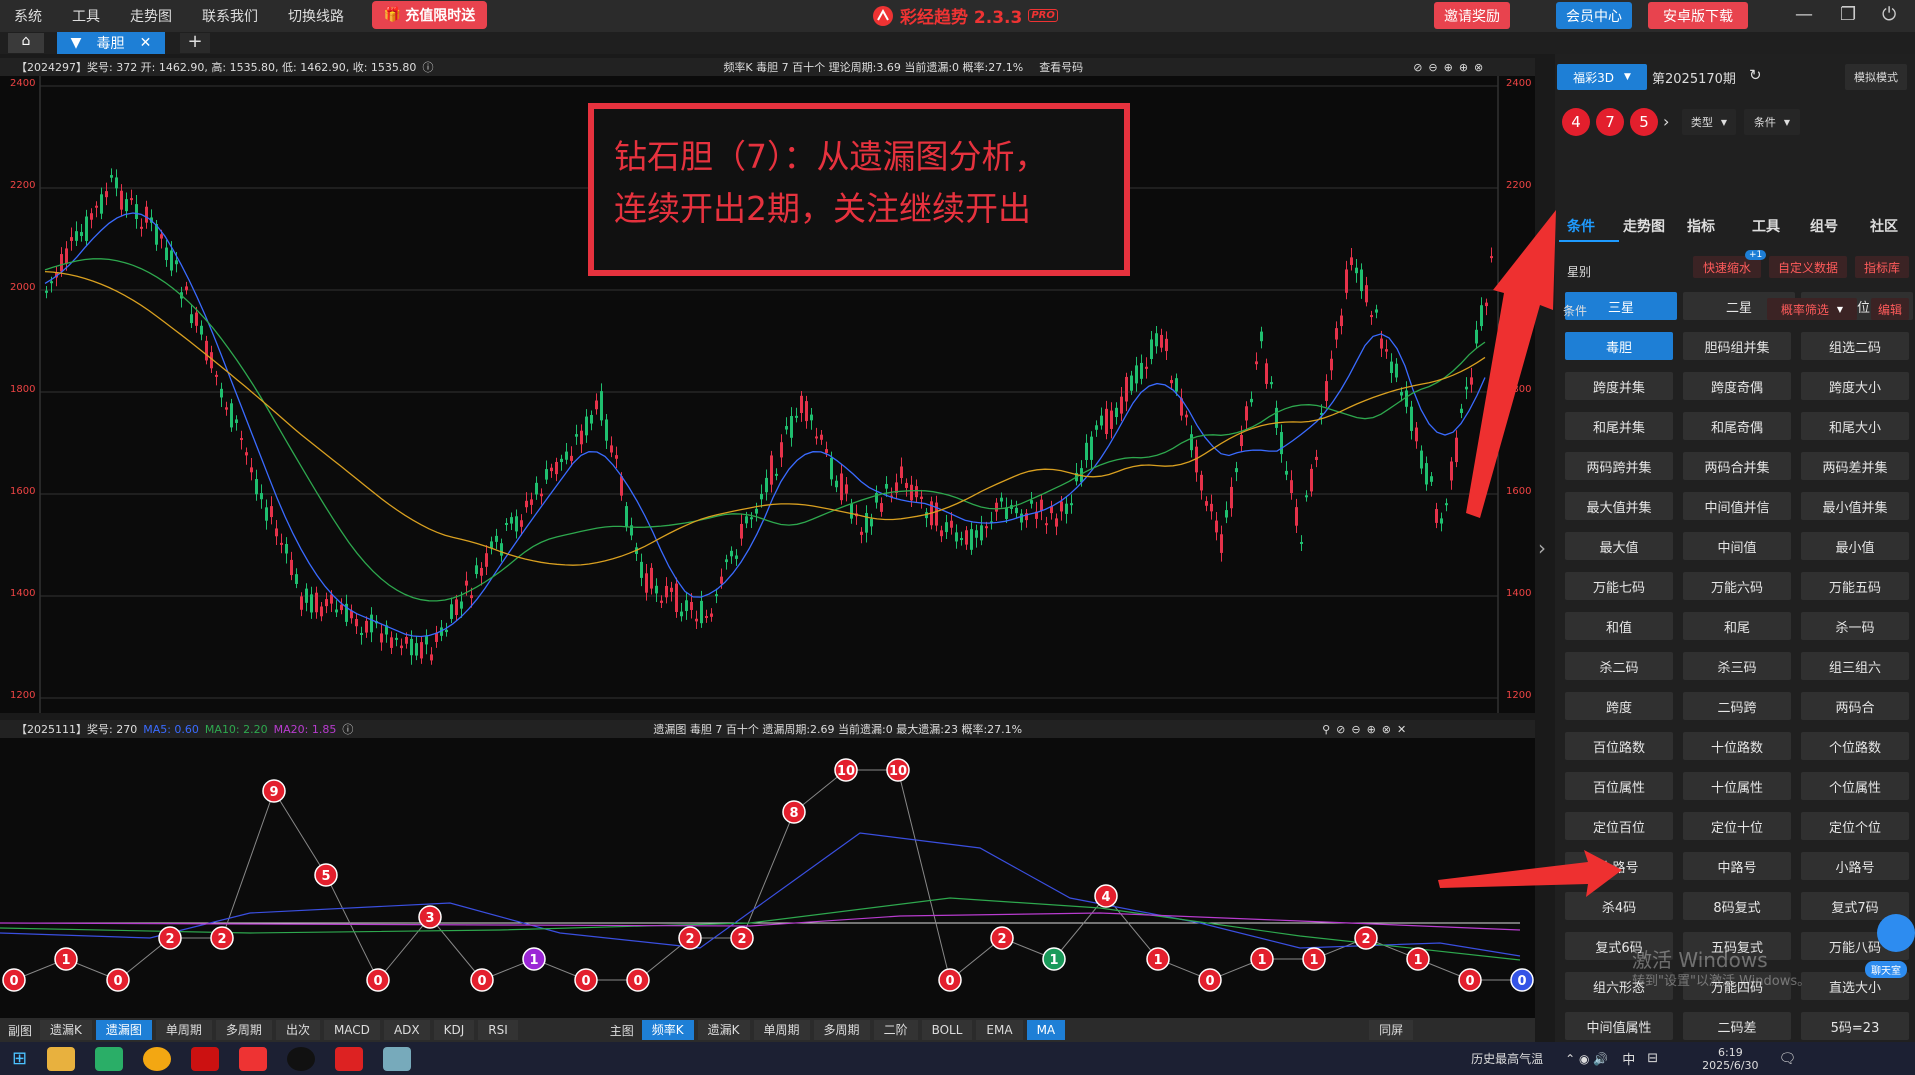 The image size is (1915, 1075). Describe the element at coordinates (1855, 426) in the screenshot. I see `condition-btn: 和尾大小` at that location.